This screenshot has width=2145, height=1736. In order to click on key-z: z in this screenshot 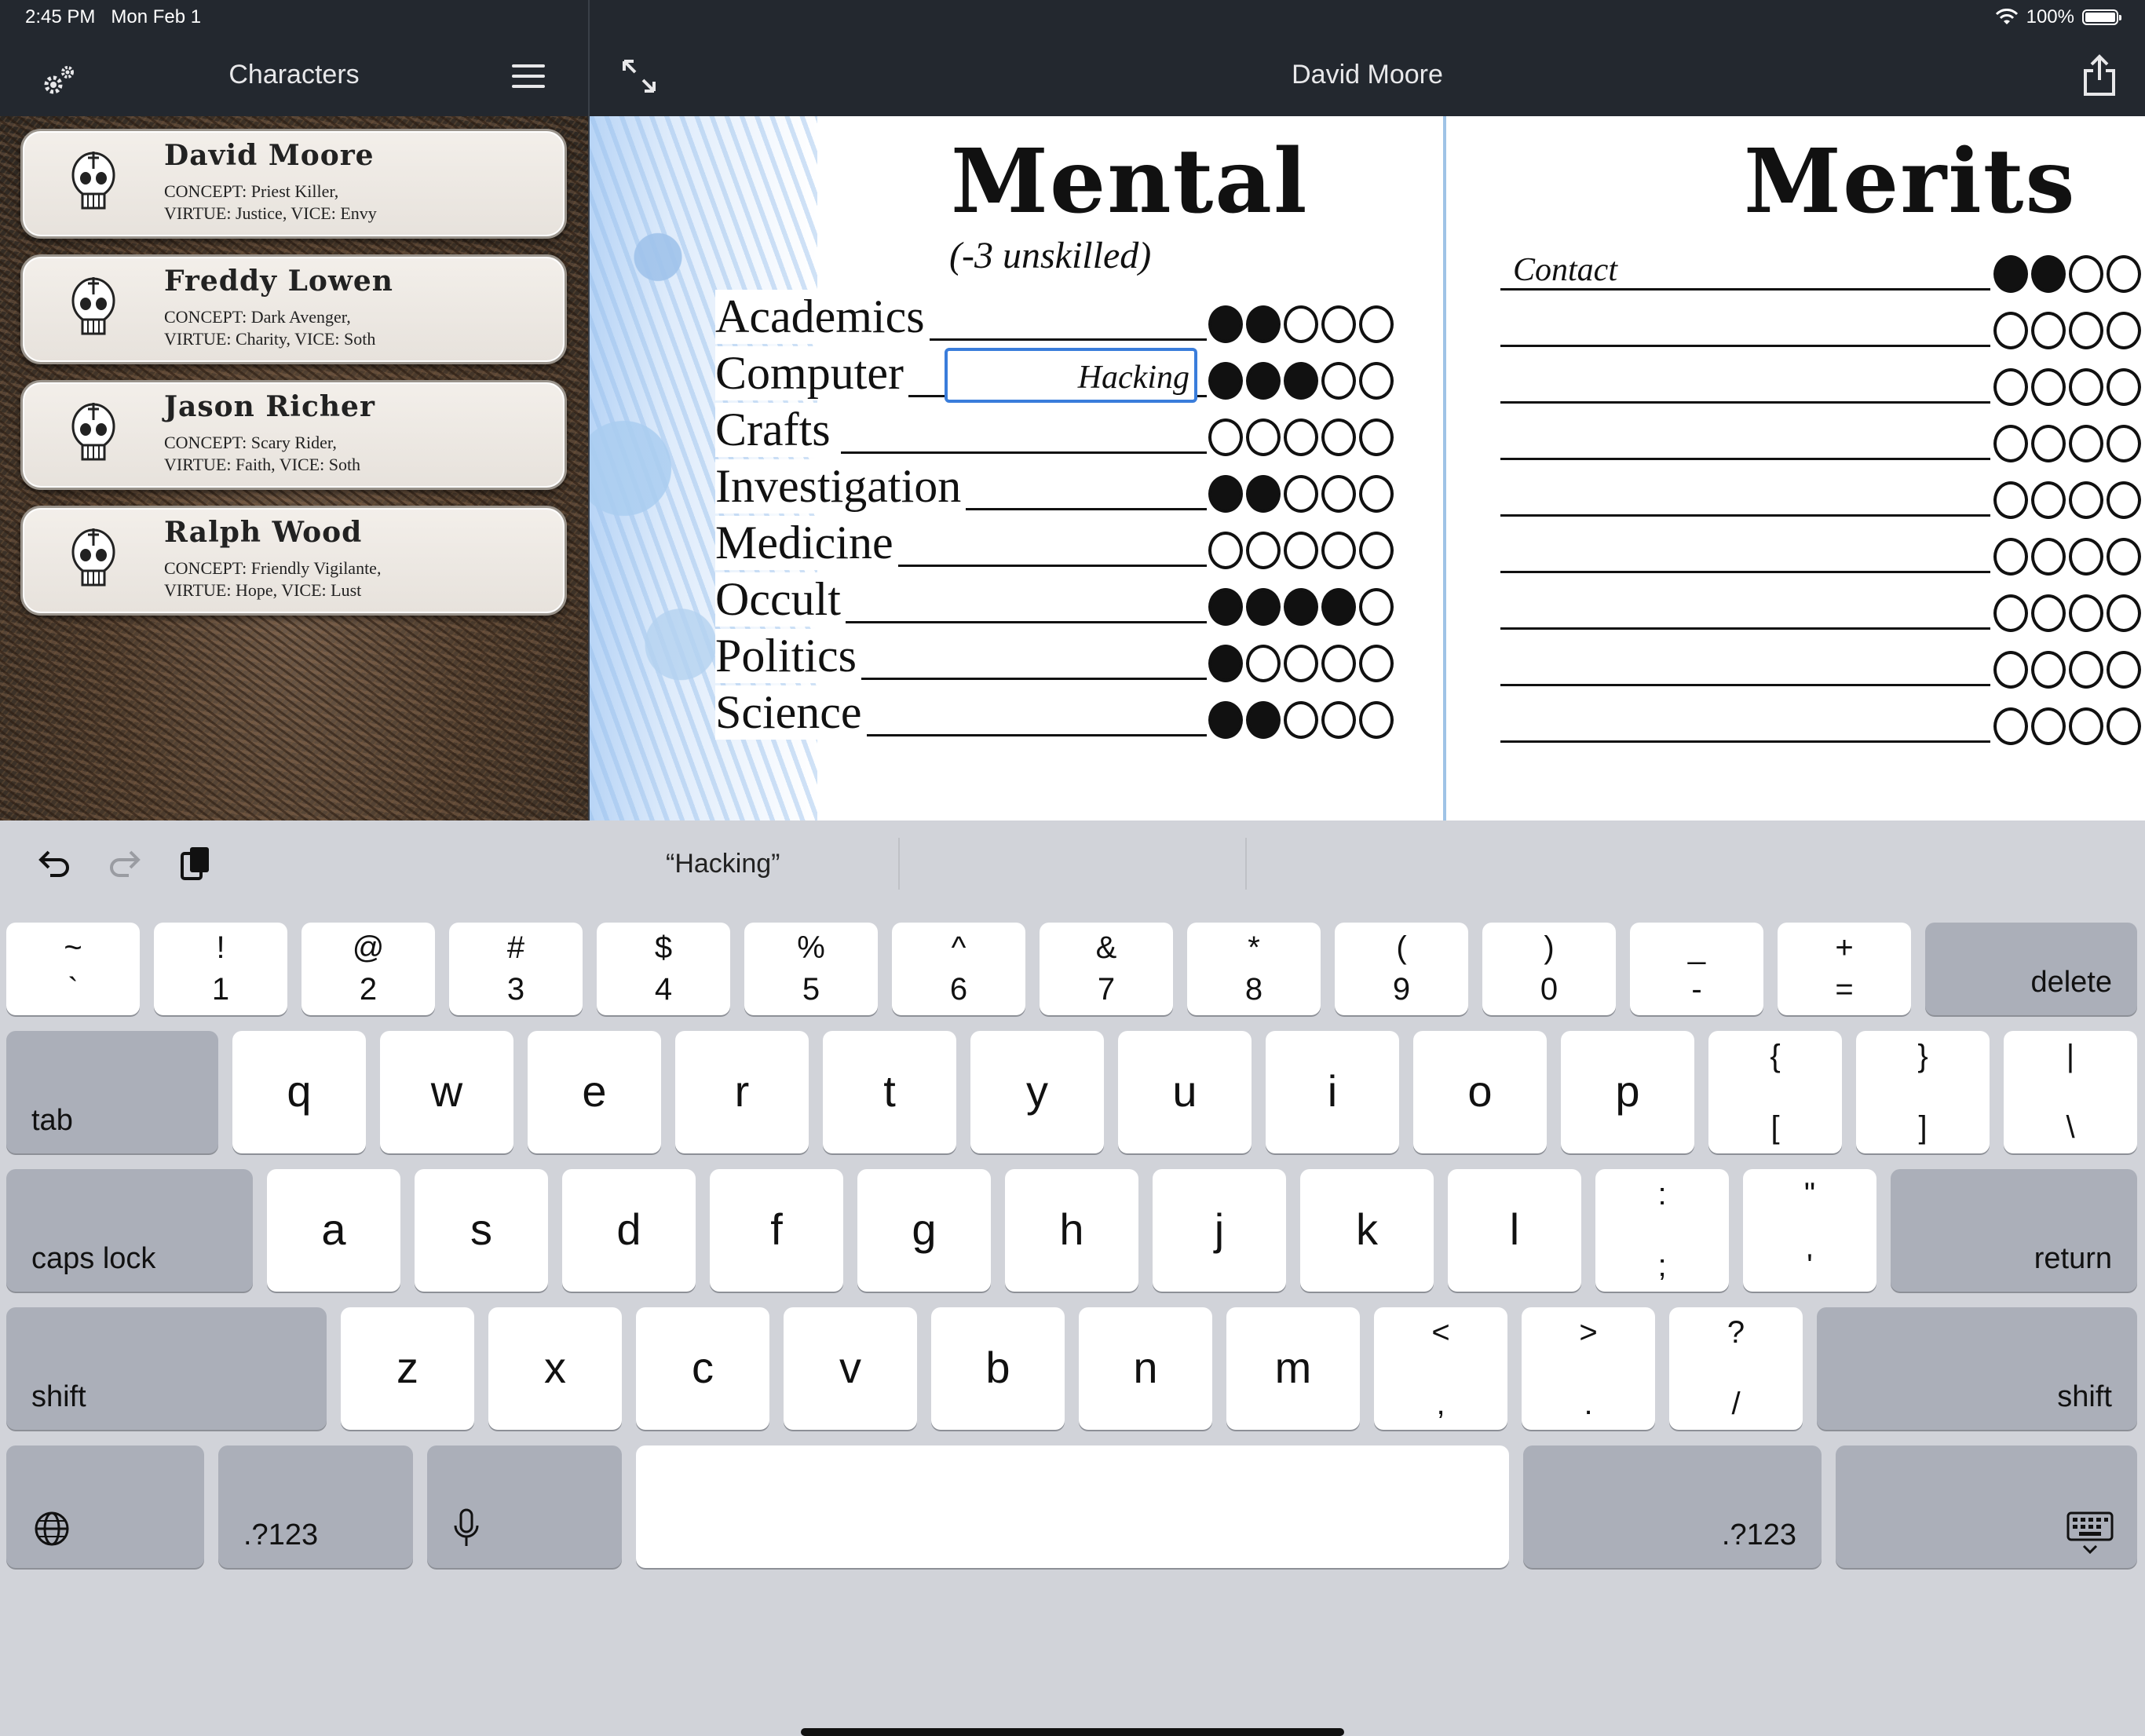, I will do `click(407, 1368)`.